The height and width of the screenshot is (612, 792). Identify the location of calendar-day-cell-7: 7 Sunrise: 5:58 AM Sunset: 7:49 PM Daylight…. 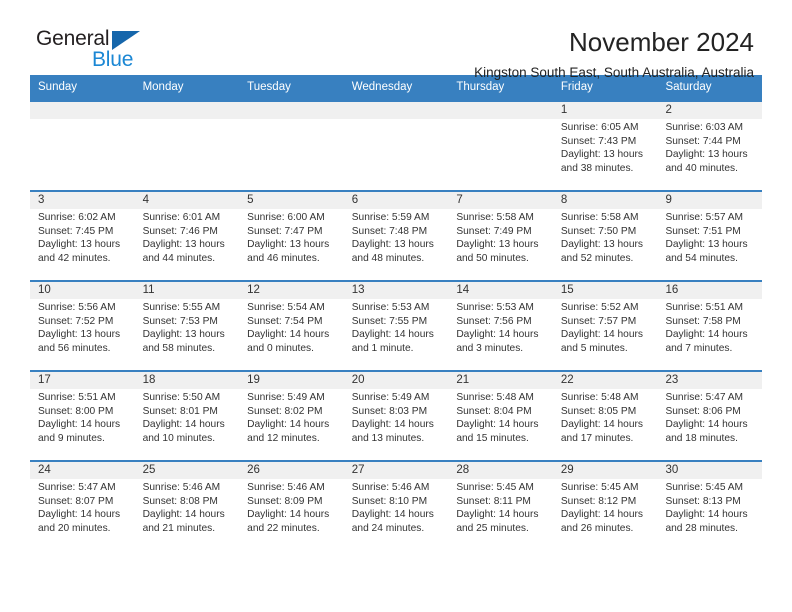
(500, 236).